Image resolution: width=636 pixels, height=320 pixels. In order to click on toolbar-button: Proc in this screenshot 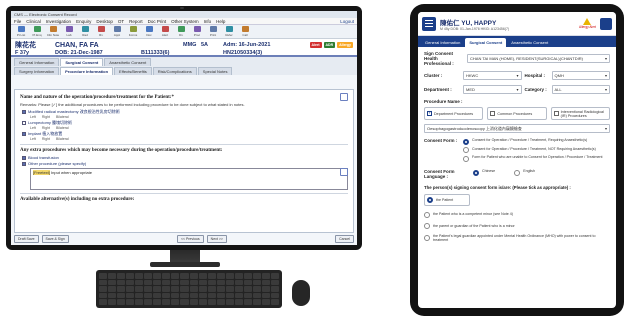, I will do `click(197, 31)`.